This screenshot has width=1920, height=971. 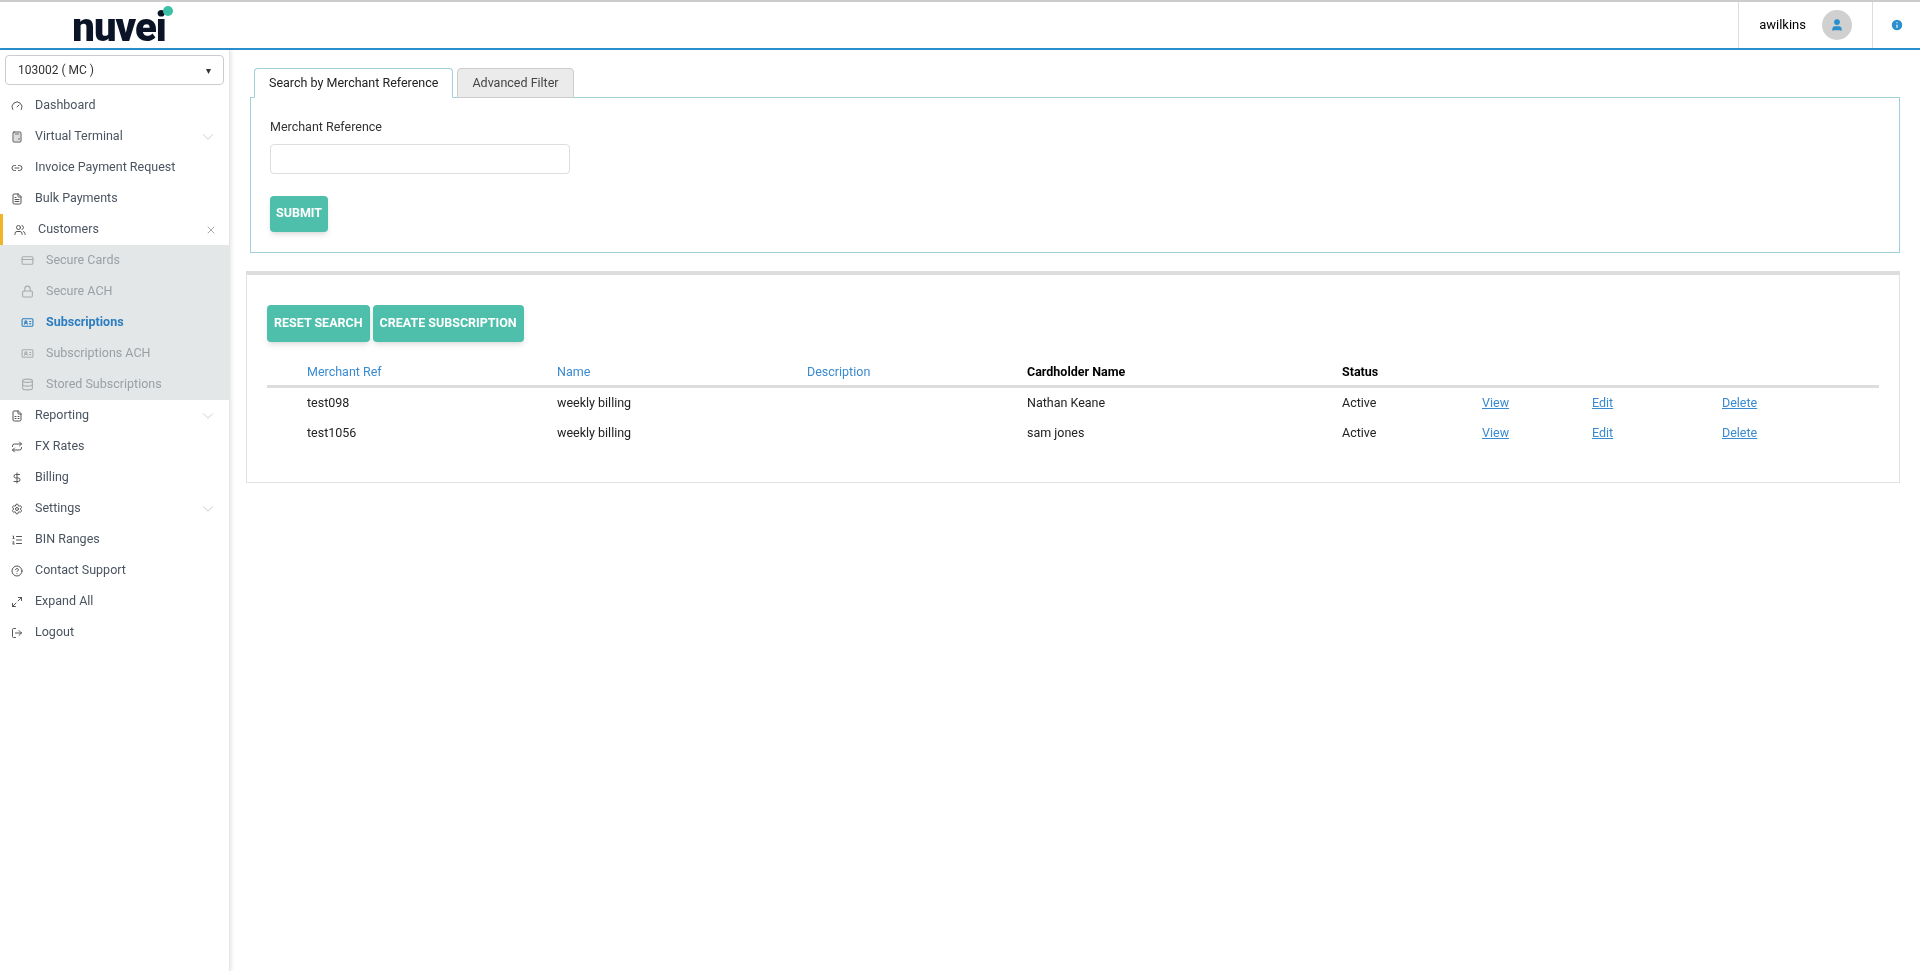 I want to click on nav-item: Dashboard, so click(x=114, y=105).